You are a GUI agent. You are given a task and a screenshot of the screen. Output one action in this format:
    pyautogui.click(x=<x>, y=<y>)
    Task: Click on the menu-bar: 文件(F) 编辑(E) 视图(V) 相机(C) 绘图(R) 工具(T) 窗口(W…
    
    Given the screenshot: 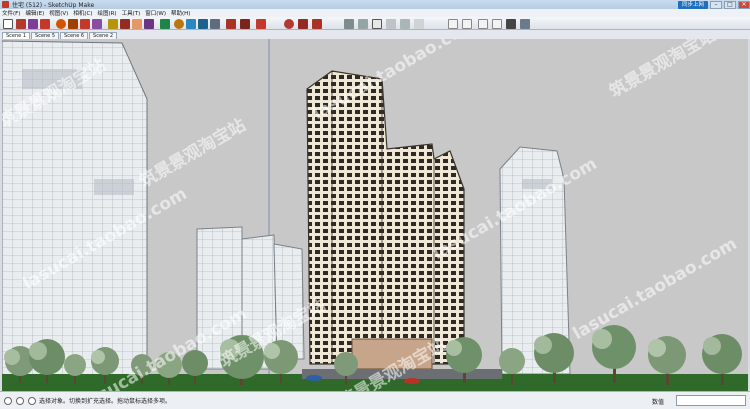 What is the action you would take?
    pyautogui.click(x=375, y=13)
    